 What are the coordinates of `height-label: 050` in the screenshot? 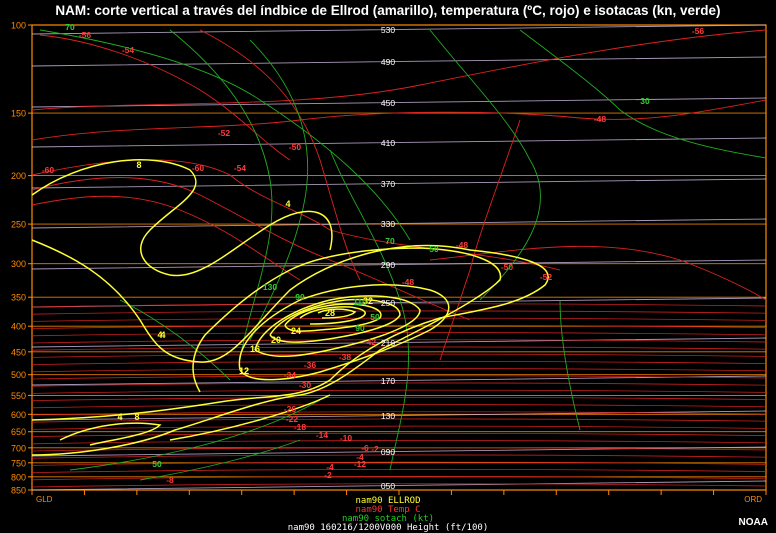 It's located at (388, 486).